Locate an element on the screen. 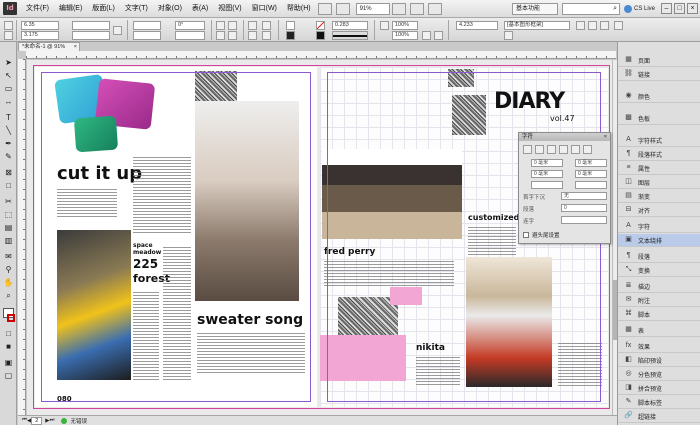  panel-paragraph: ¶ 段落 is located at coordinates (659, 256).